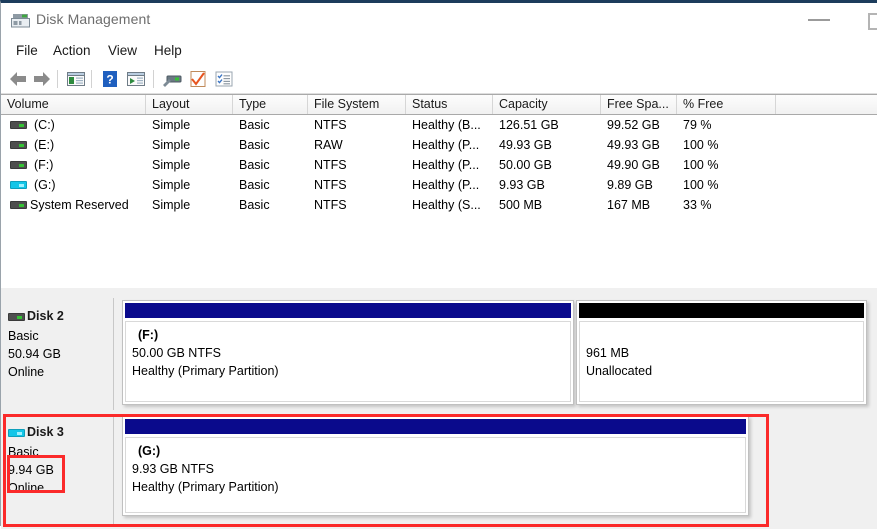 The height and width of the screenshot is (529, 877). What do you see at coordinates (619, 371) in the screenshot?
I see `partition-status: Unallocated` at bounding box center [619, 371].